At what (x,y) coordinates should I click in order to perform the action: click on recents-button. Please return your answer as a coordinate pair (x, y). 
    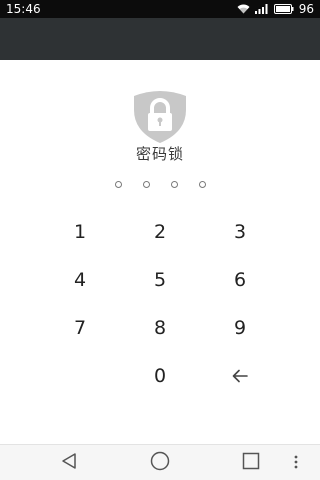
    Looking at the image, I should click on (251, 463).